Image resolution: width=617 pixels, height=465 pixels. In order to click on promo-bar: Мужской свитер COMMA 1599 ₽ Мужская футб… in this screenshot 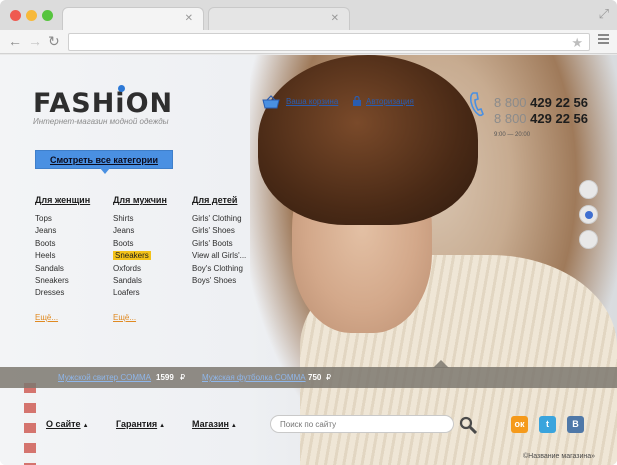, I will do `click(308, 377)`.